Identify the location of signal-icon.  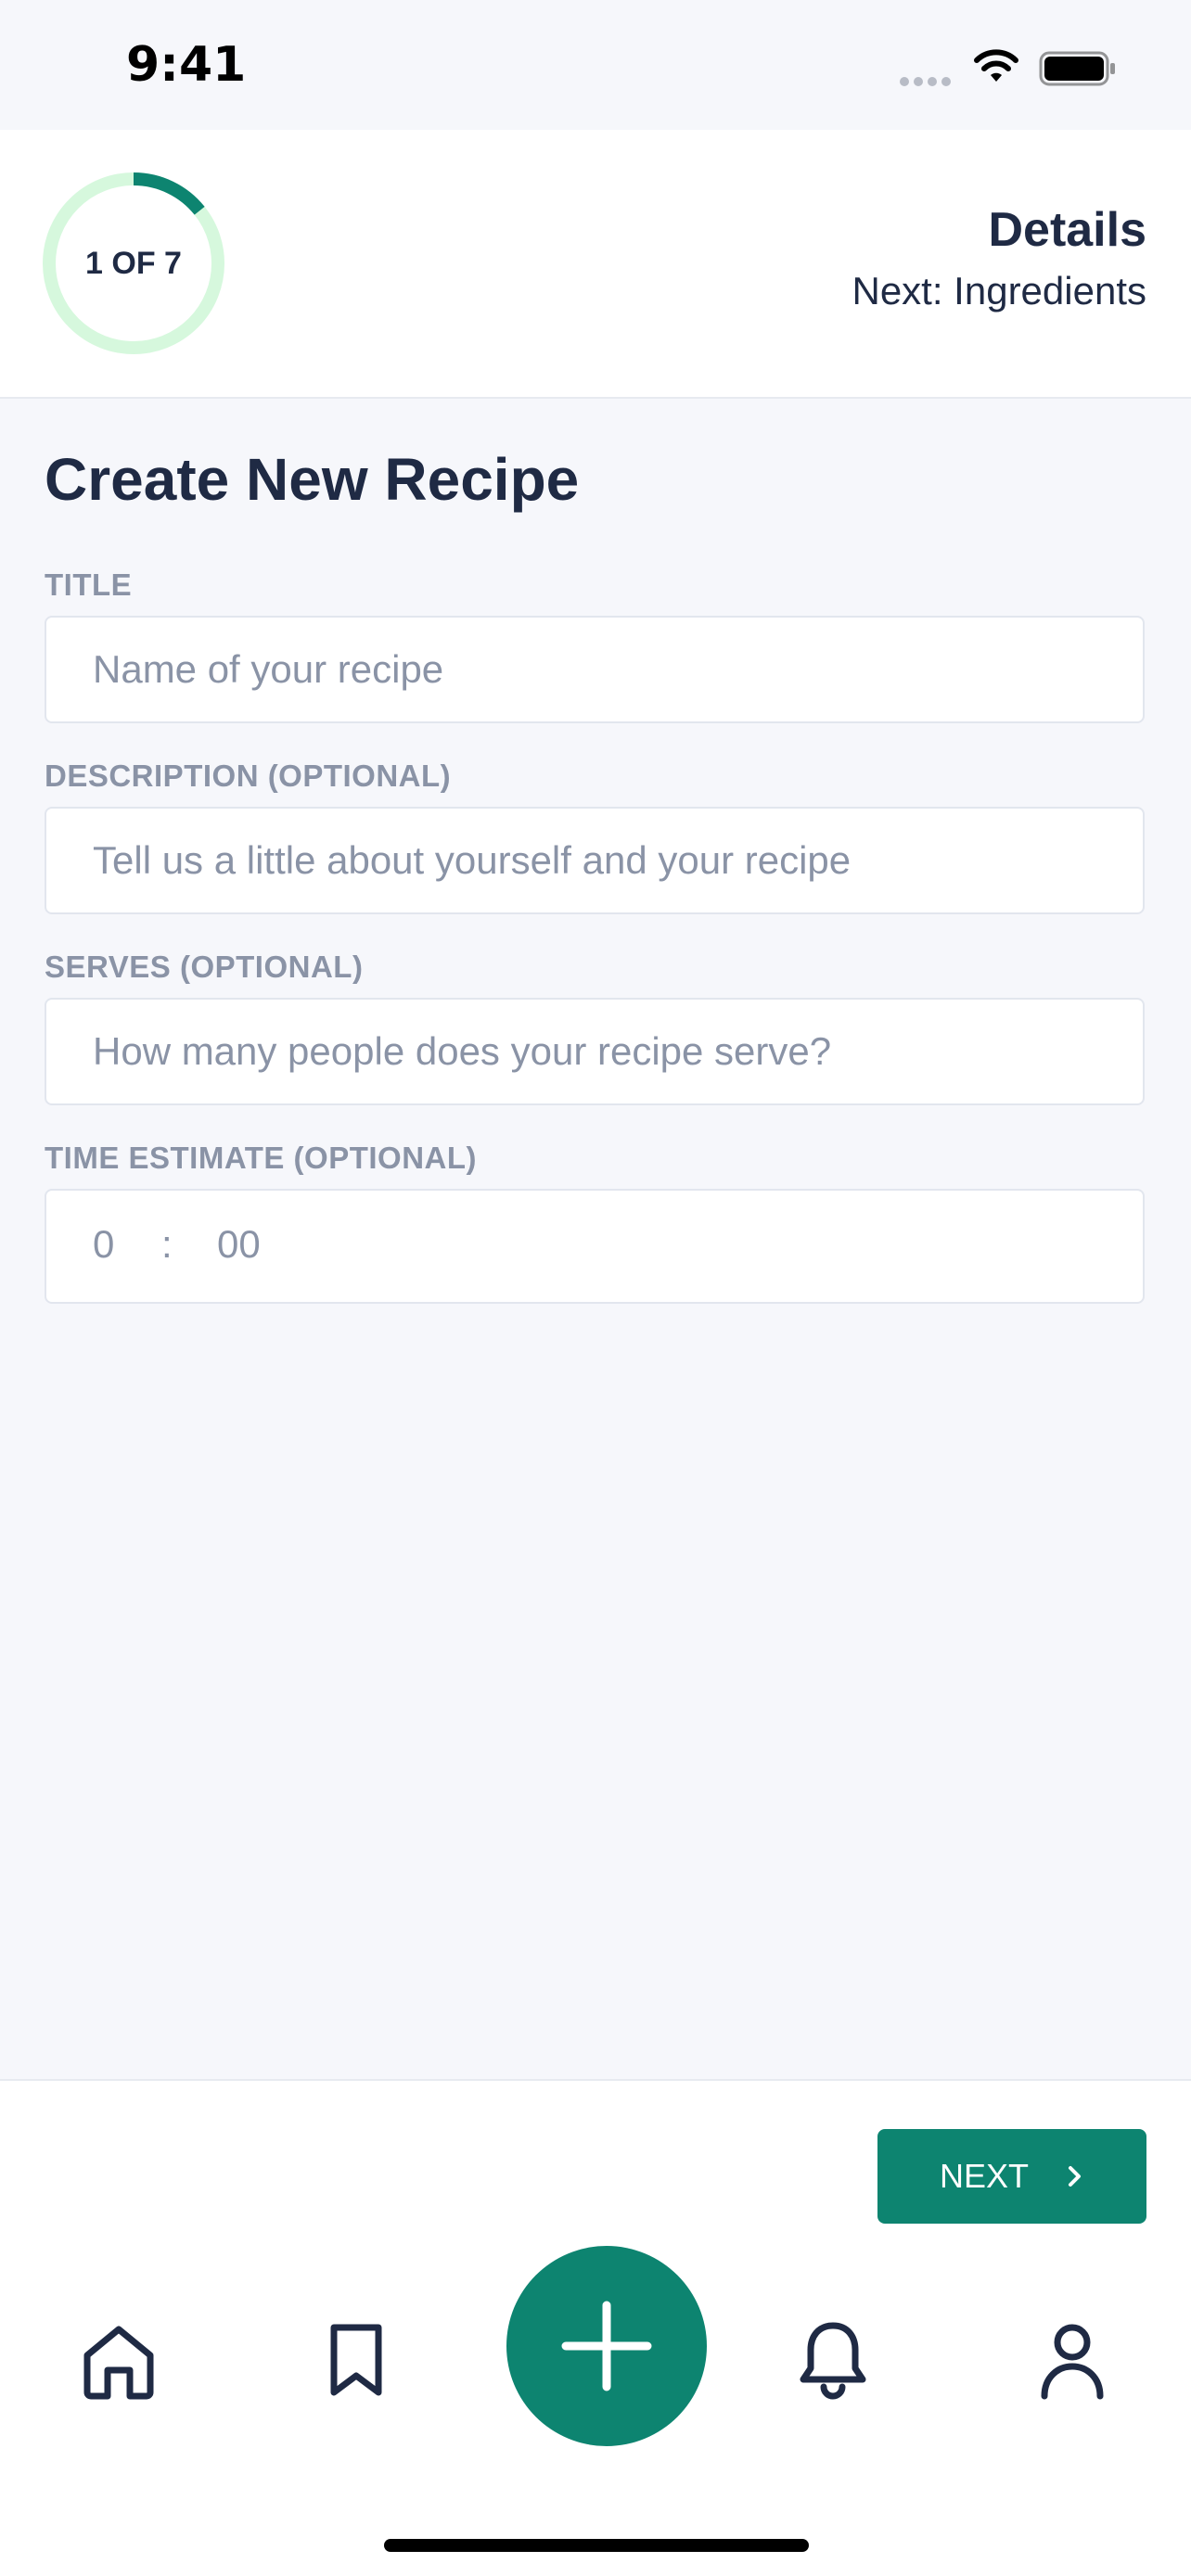
(927, 82).